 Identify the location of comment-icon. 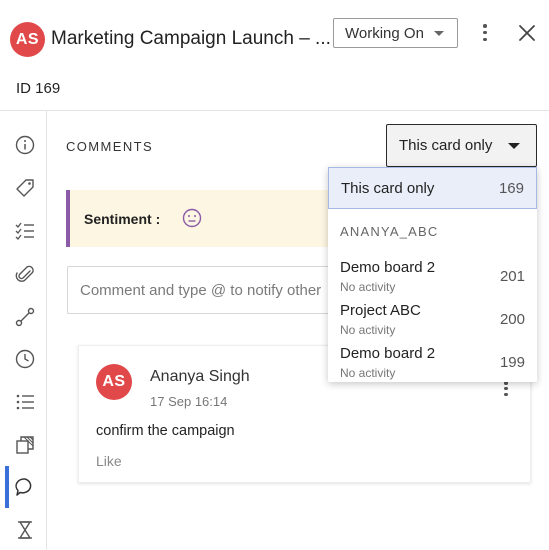
(25, 487).